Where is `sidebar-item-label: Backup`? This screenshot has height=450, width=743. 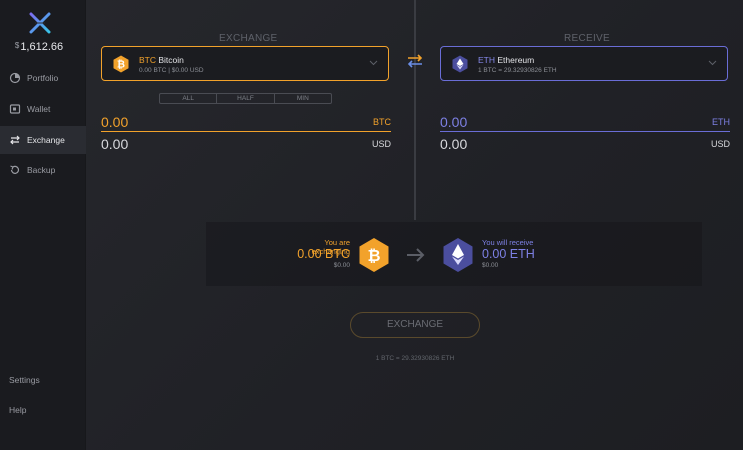 sidebar-item-label: Backup is located at coordinates (41, 170).